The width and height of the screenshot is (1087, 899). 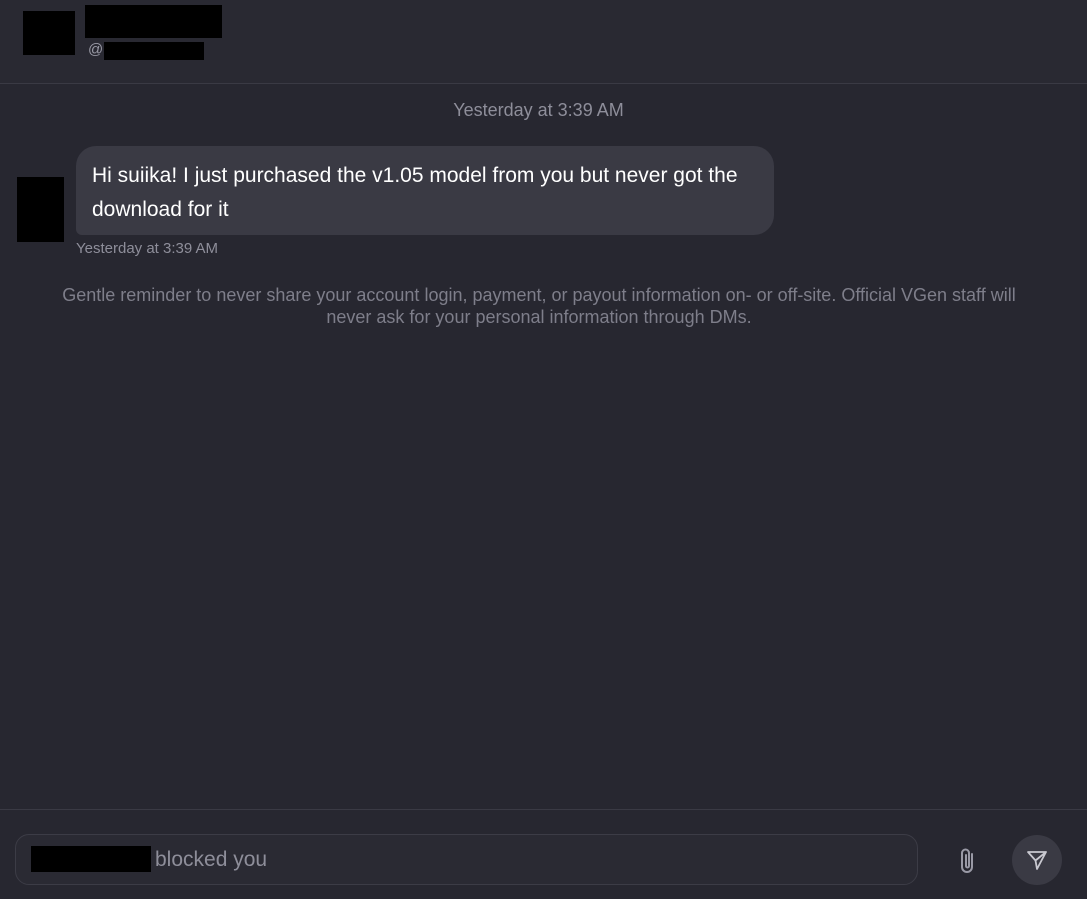 I want to click on send-button, so click(x=1037, y=860).